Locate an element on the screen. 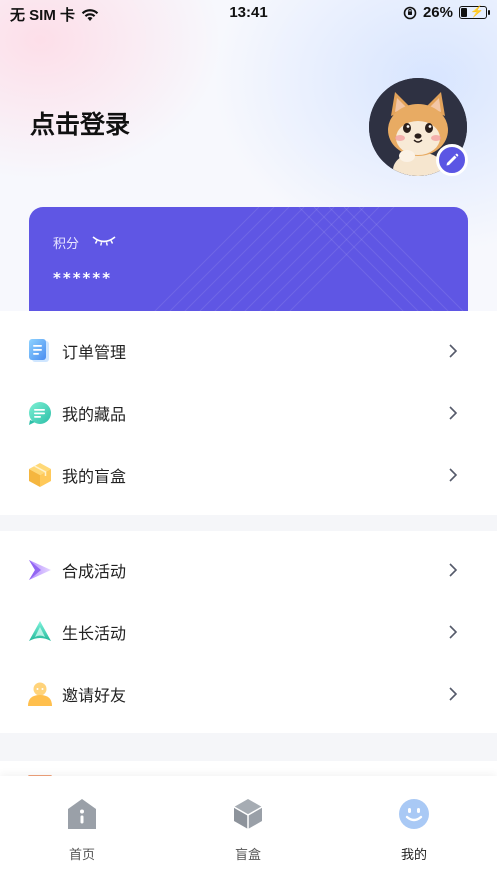 This screenshot has height=883, width=497. tab-bar: 首页 盲盒 我的 is located at coordinates (248, 829).